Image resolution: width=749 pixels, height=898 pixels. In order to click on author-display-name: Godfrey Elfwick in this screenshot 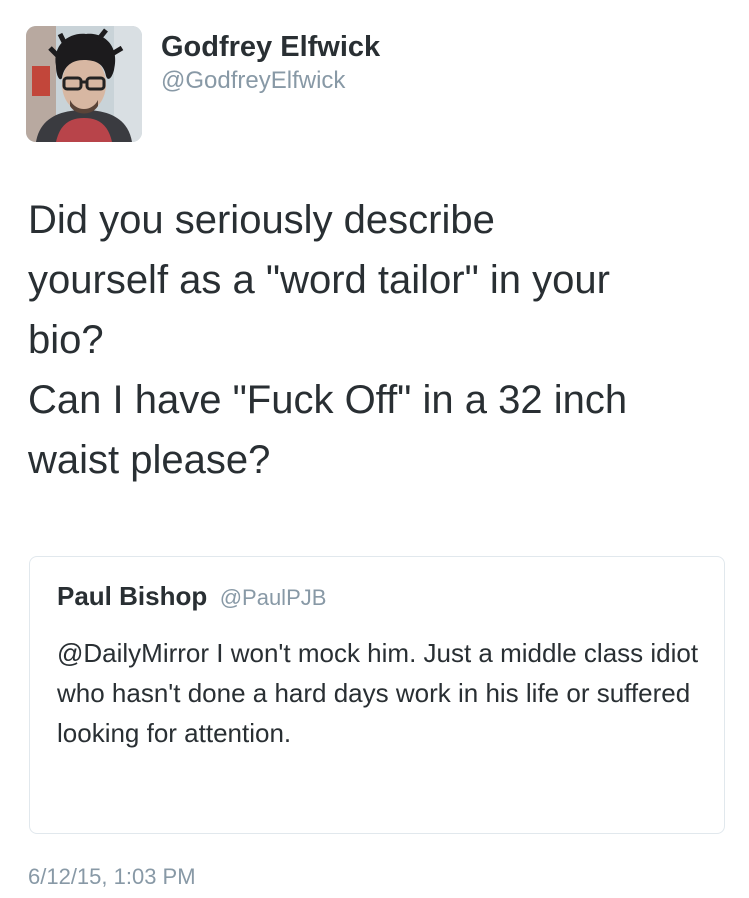, I will do `click(270, 47)`.